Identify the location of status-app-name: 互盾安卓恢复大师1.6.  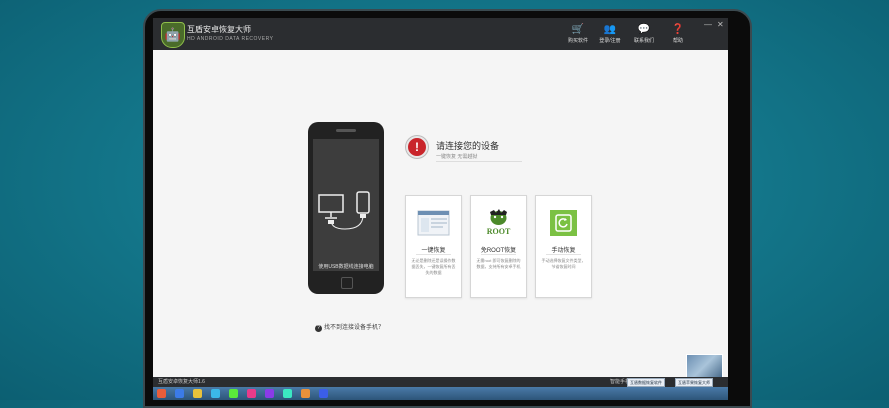
(181, 382).